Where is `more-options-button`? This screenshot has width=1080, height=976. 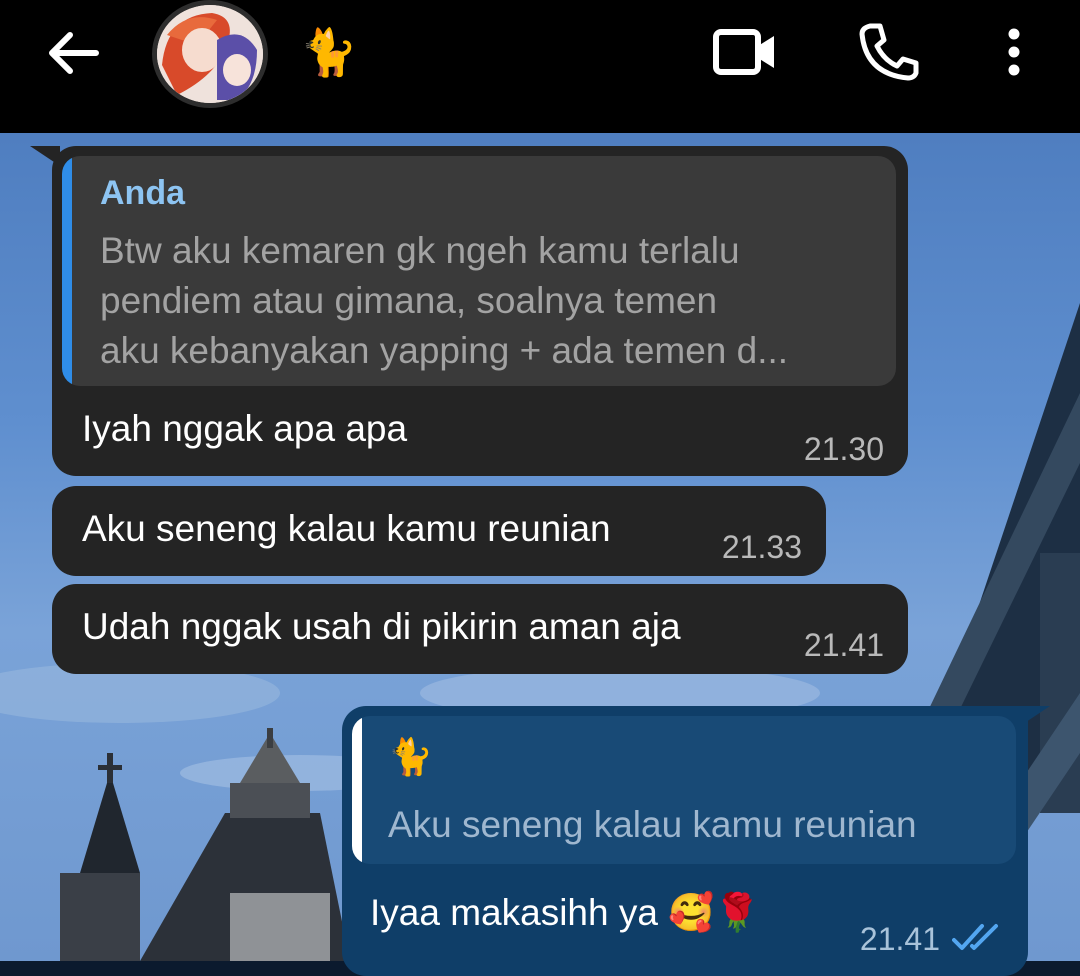 more-options-button is located at coordinates (1014, 52).